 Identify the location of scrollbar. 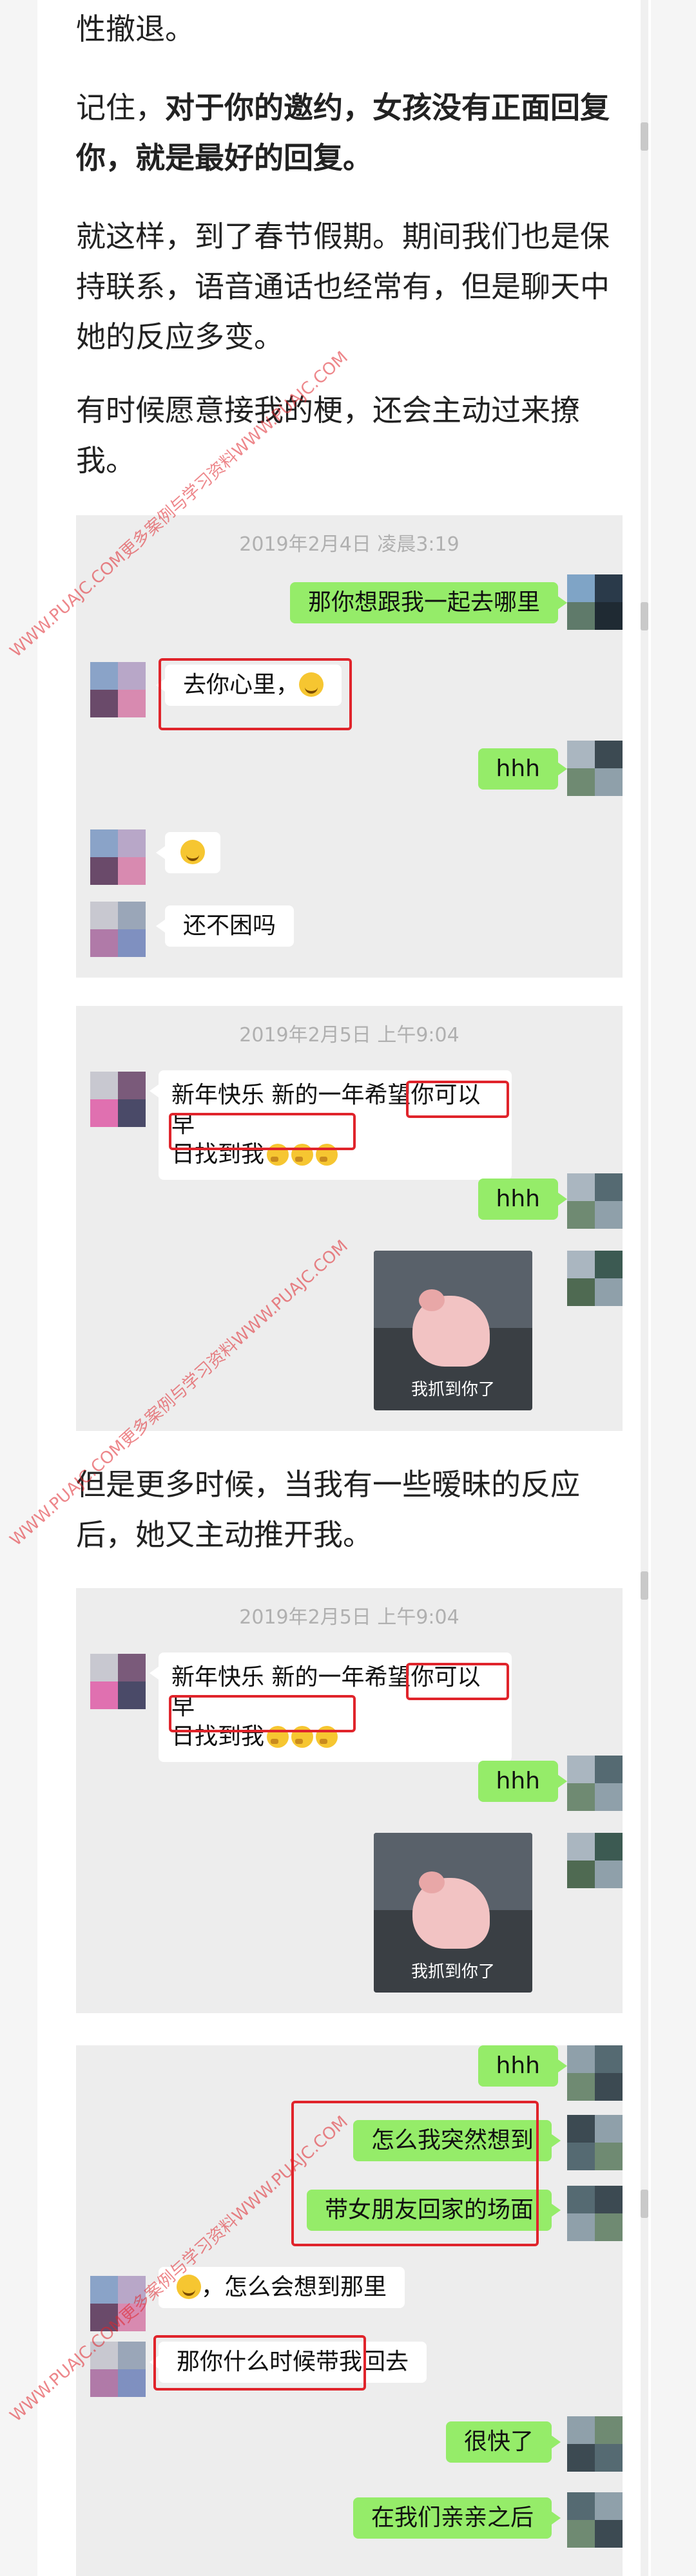
(644, 1288).